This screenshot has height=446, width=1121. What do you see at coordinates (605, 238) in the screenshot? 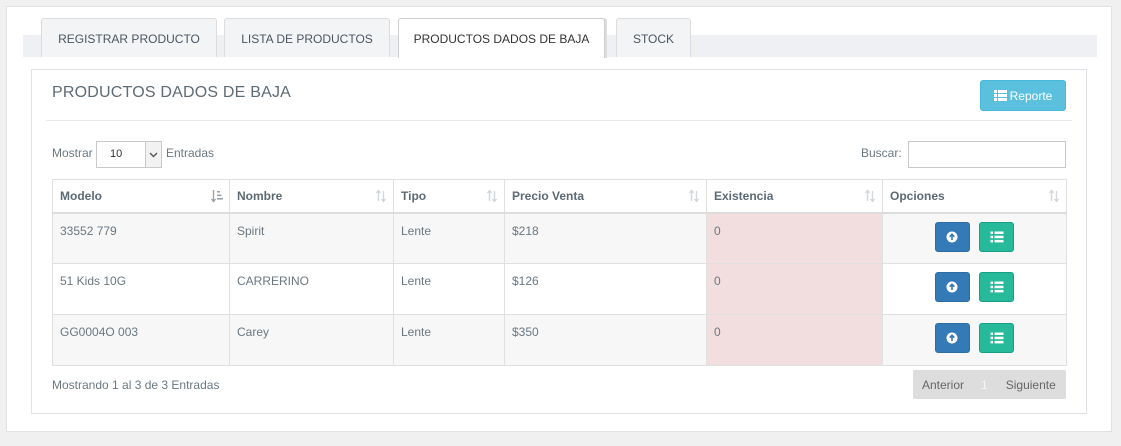
I see `cell-precio: $218` at bounding box center [605, 238].